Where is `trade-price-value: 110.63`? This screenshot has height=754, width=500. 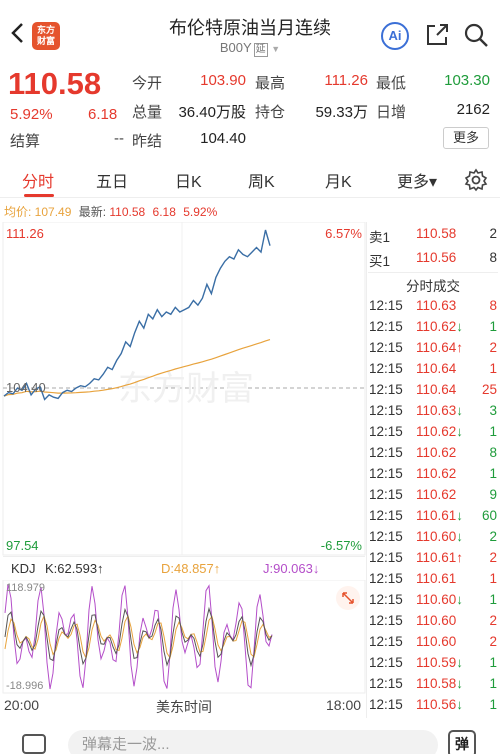 trade-price-value: 110.63 is located at coordinates (436, 305).